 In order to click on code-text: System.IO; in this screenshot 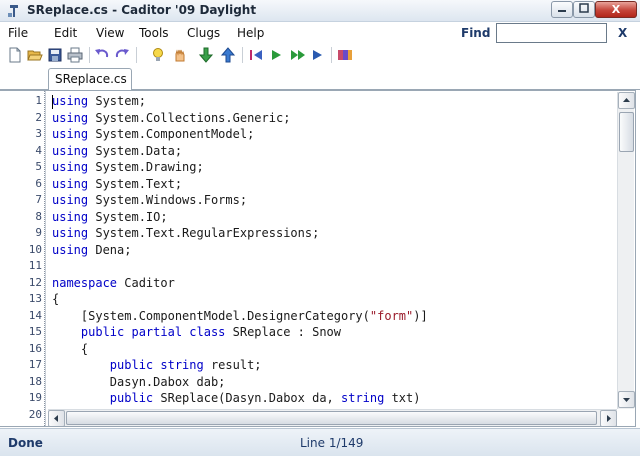, I will do `click(128, 216)`.